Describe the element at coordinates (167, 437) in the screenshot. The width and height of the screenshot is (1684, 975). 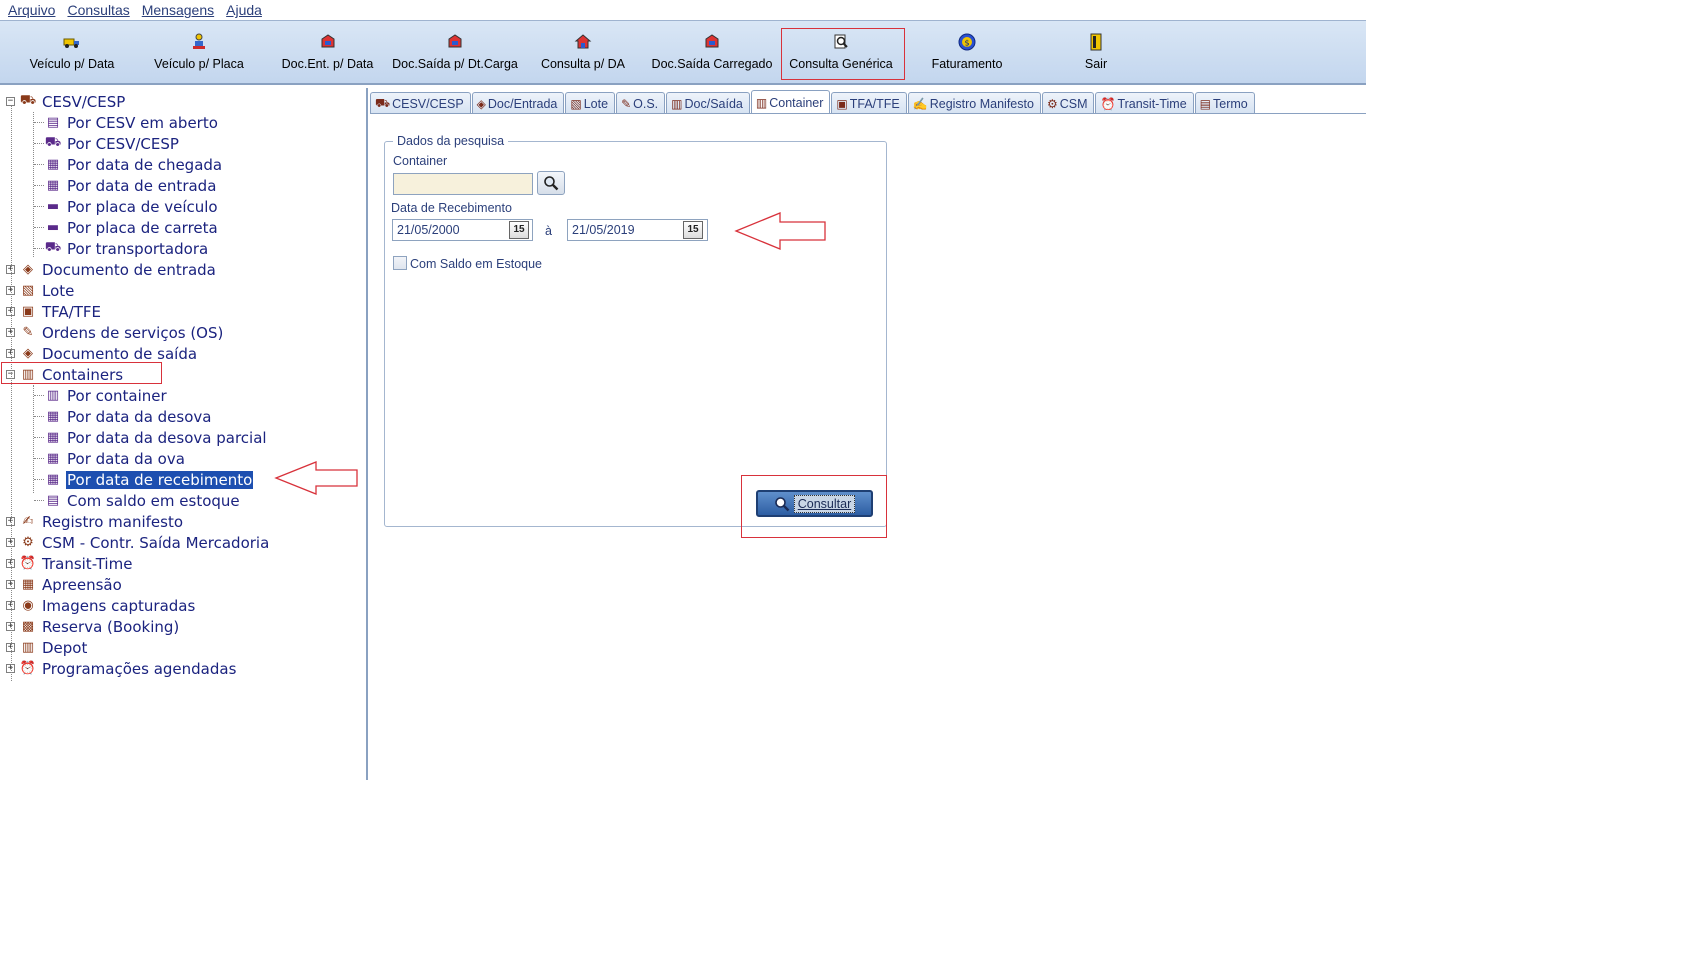
I see `tree-item-label: Por data da desova parcial` at that location.